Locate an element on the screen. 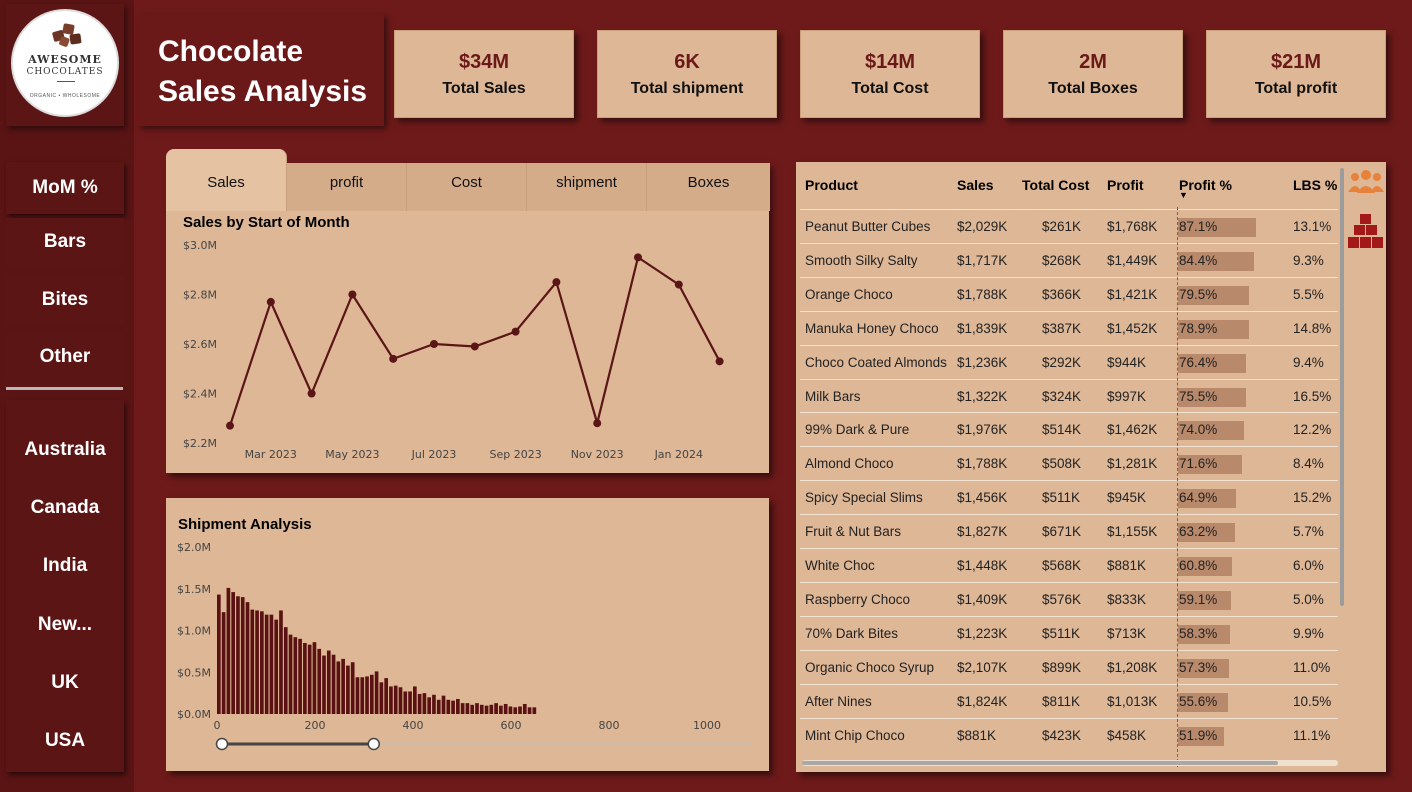 This screenshot has height=792, width=1412. column-header-product: Product is located at coordinates (831, 185).